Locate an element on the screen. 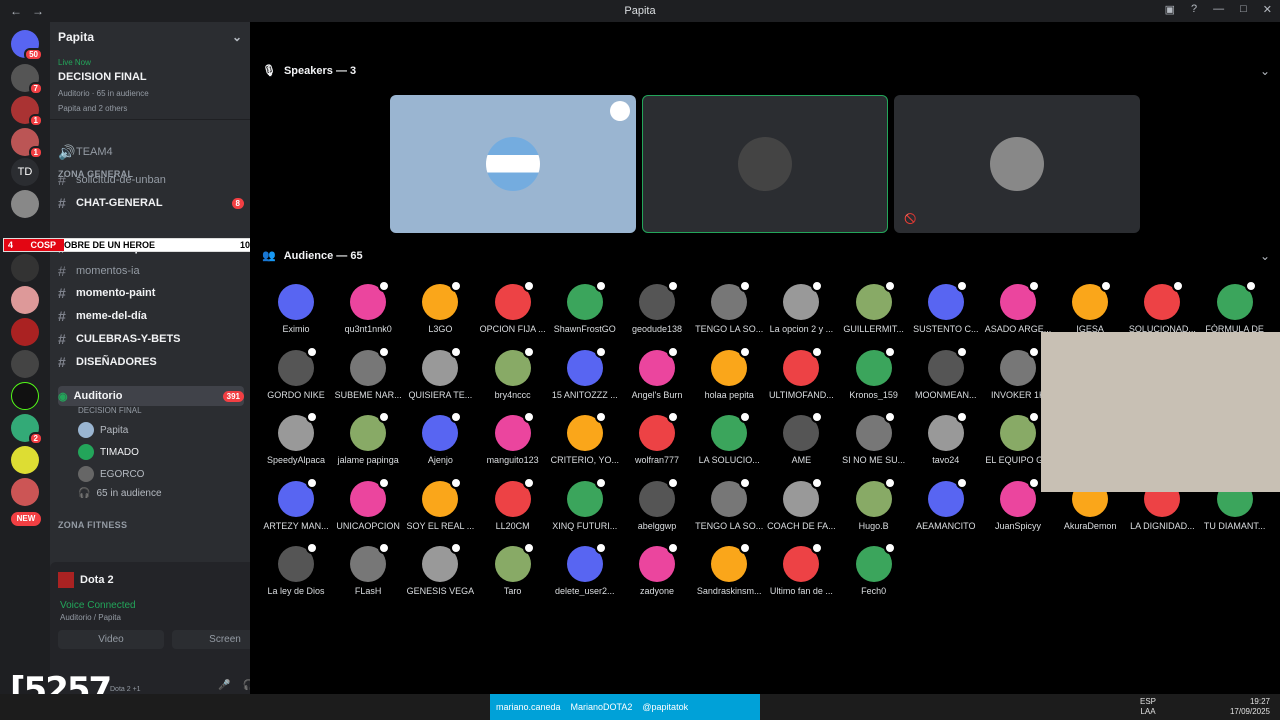 The image size is (1280, 720). audience-member: AEAMANCITO is located at coordinates (946, 503).